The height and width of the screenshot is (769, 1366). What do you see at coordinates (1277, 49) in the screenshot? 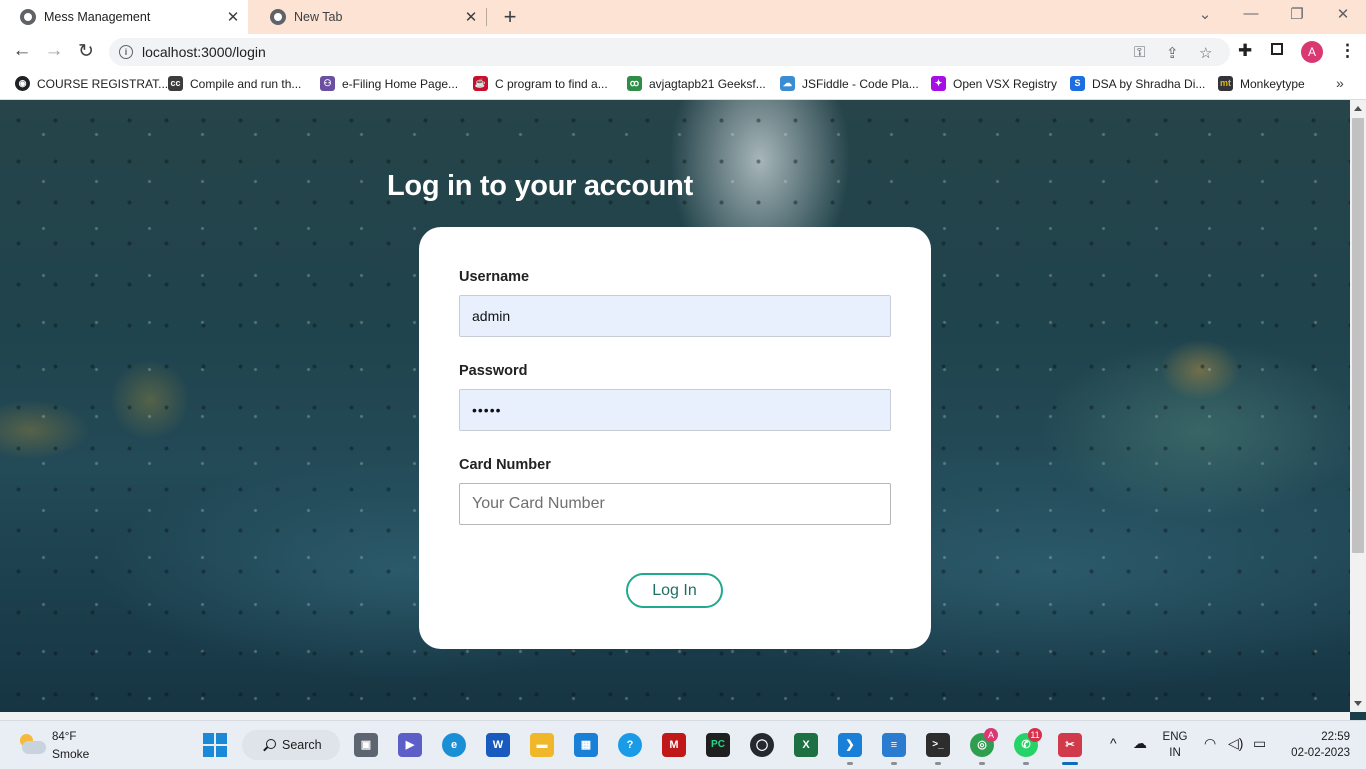
I see `side-panel-icon` at bounding box center [1277, 49].